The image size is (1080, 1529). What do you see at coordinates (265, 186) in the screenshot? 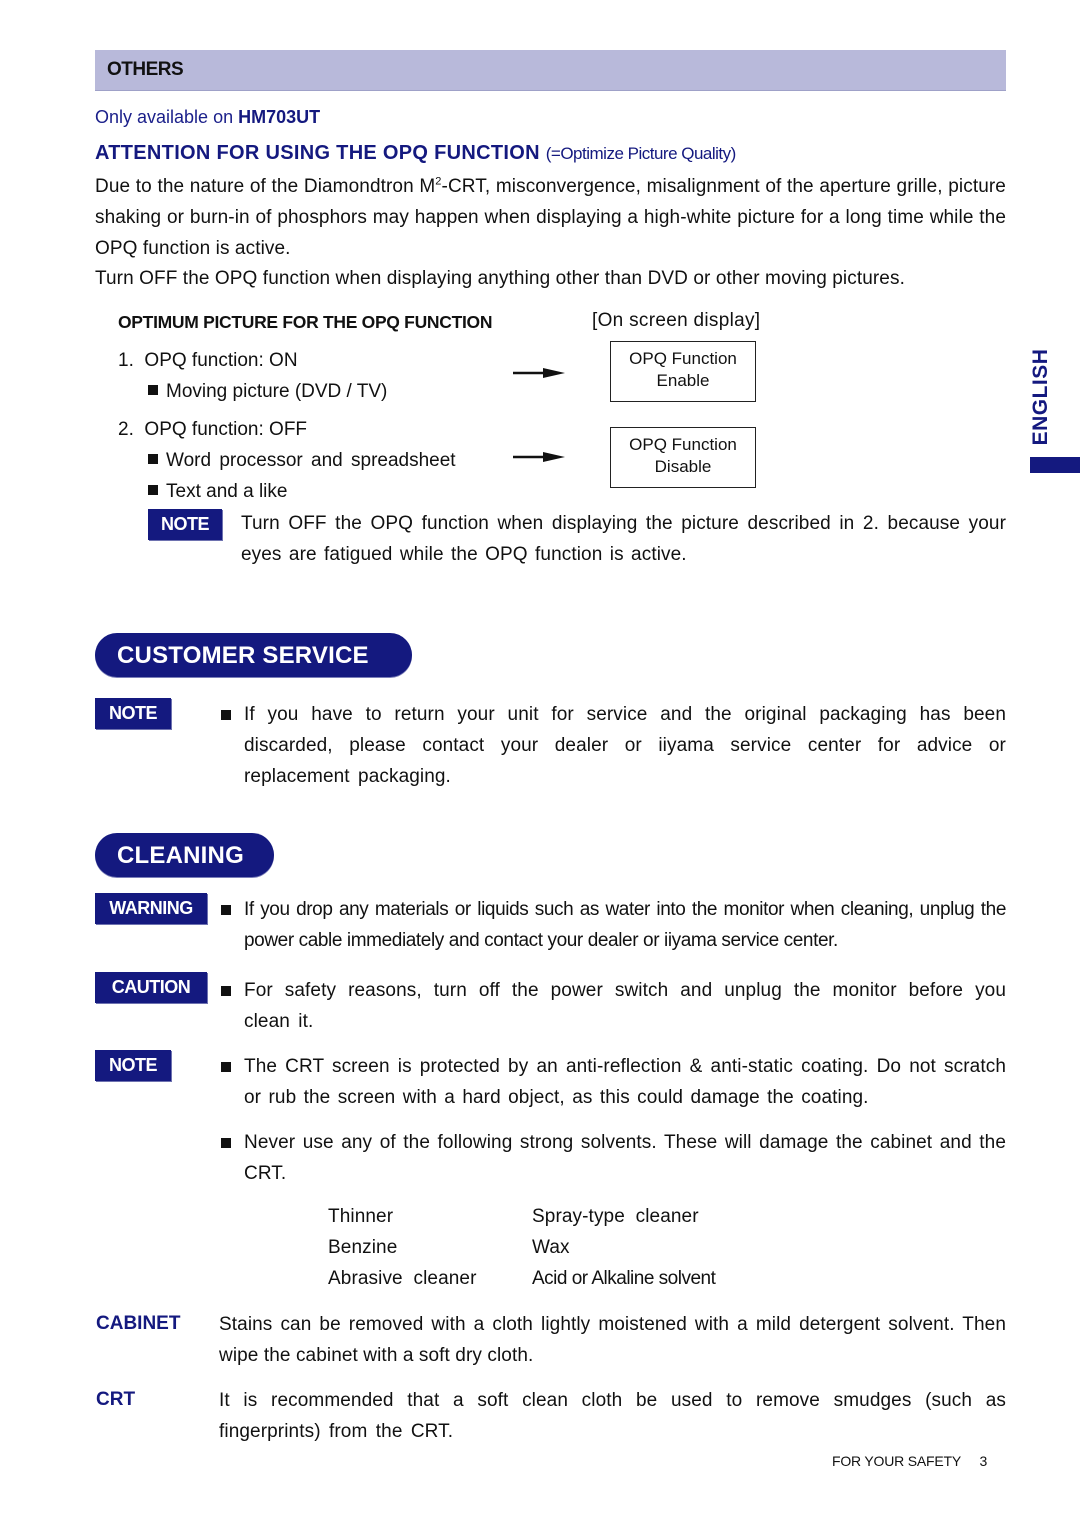
I see `para-text: Due to the nature of the Diamondtron M` at bounding box center [265, 186].